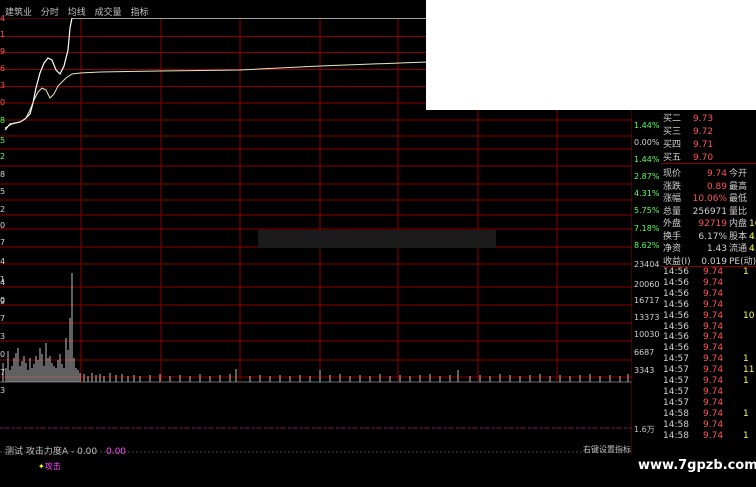 The image size is (756, 487). Describe the element at coordinates (706, 172) in the screenshot. I see `stat-row: 现价 9.74 今开` at that location.